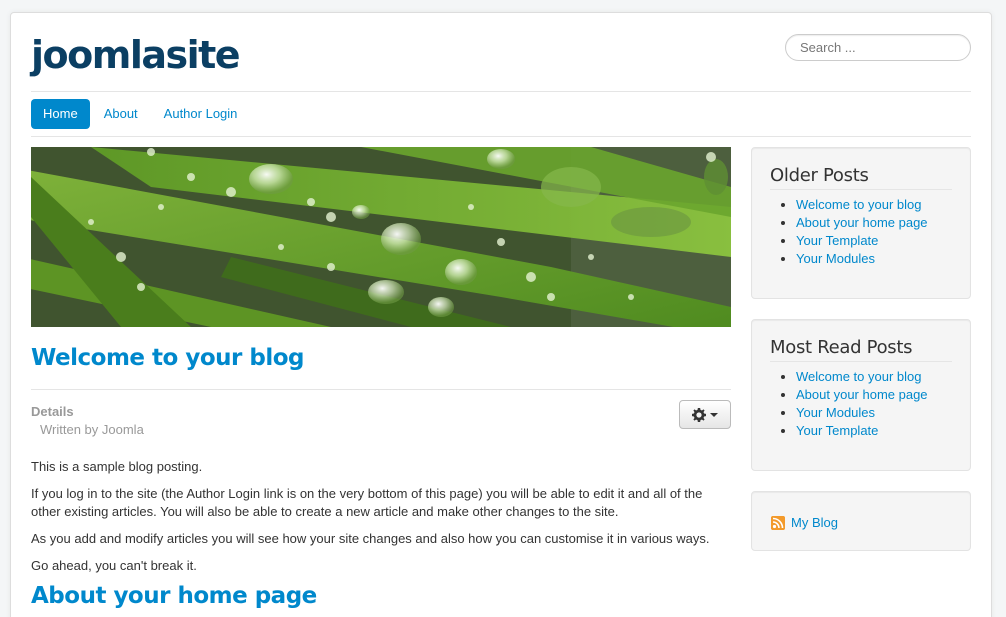  I want to click on most-read-link: Your Template, so click(837, 430).